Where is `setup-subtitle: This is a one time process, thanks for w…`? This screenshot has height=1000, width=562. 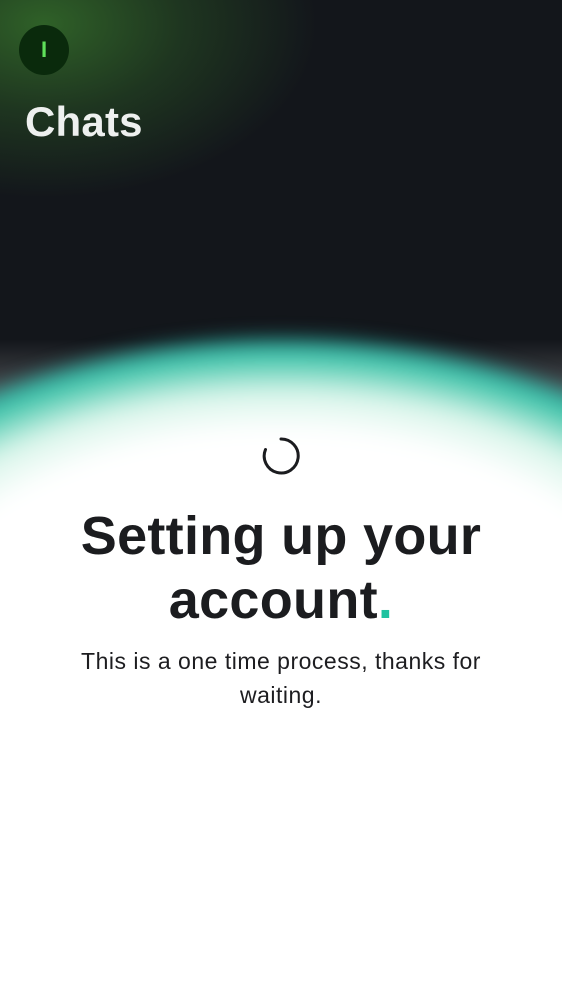
setup-subtitle: This is a one time process, thanks for w… is located at coordinates (281, 678).